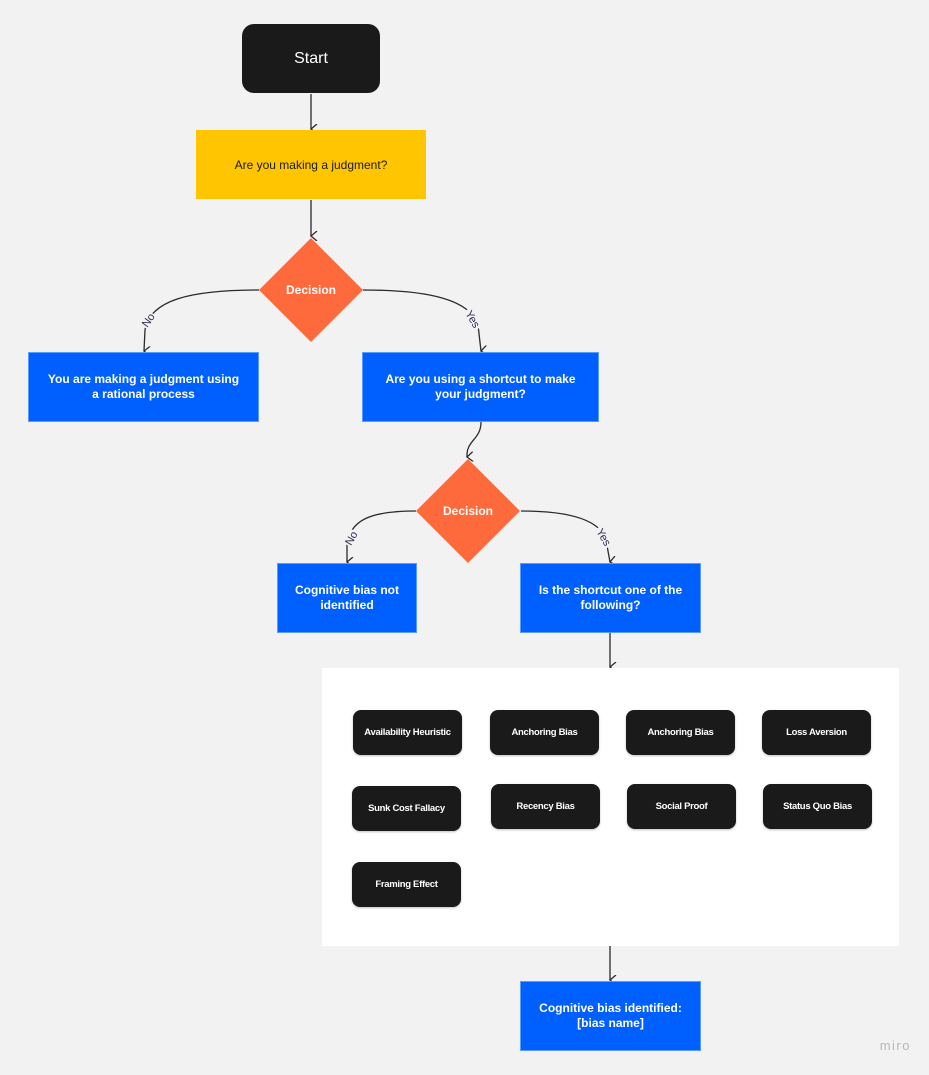 The height and width of the screenshot is (1075, 929). I want to click on connector-decision2-no, so click(382, 536).